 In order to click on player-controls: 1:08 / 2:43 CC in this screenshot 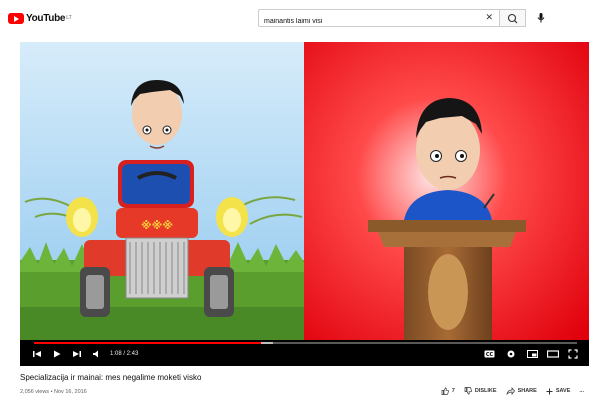, I will do `click(304, 353)`.